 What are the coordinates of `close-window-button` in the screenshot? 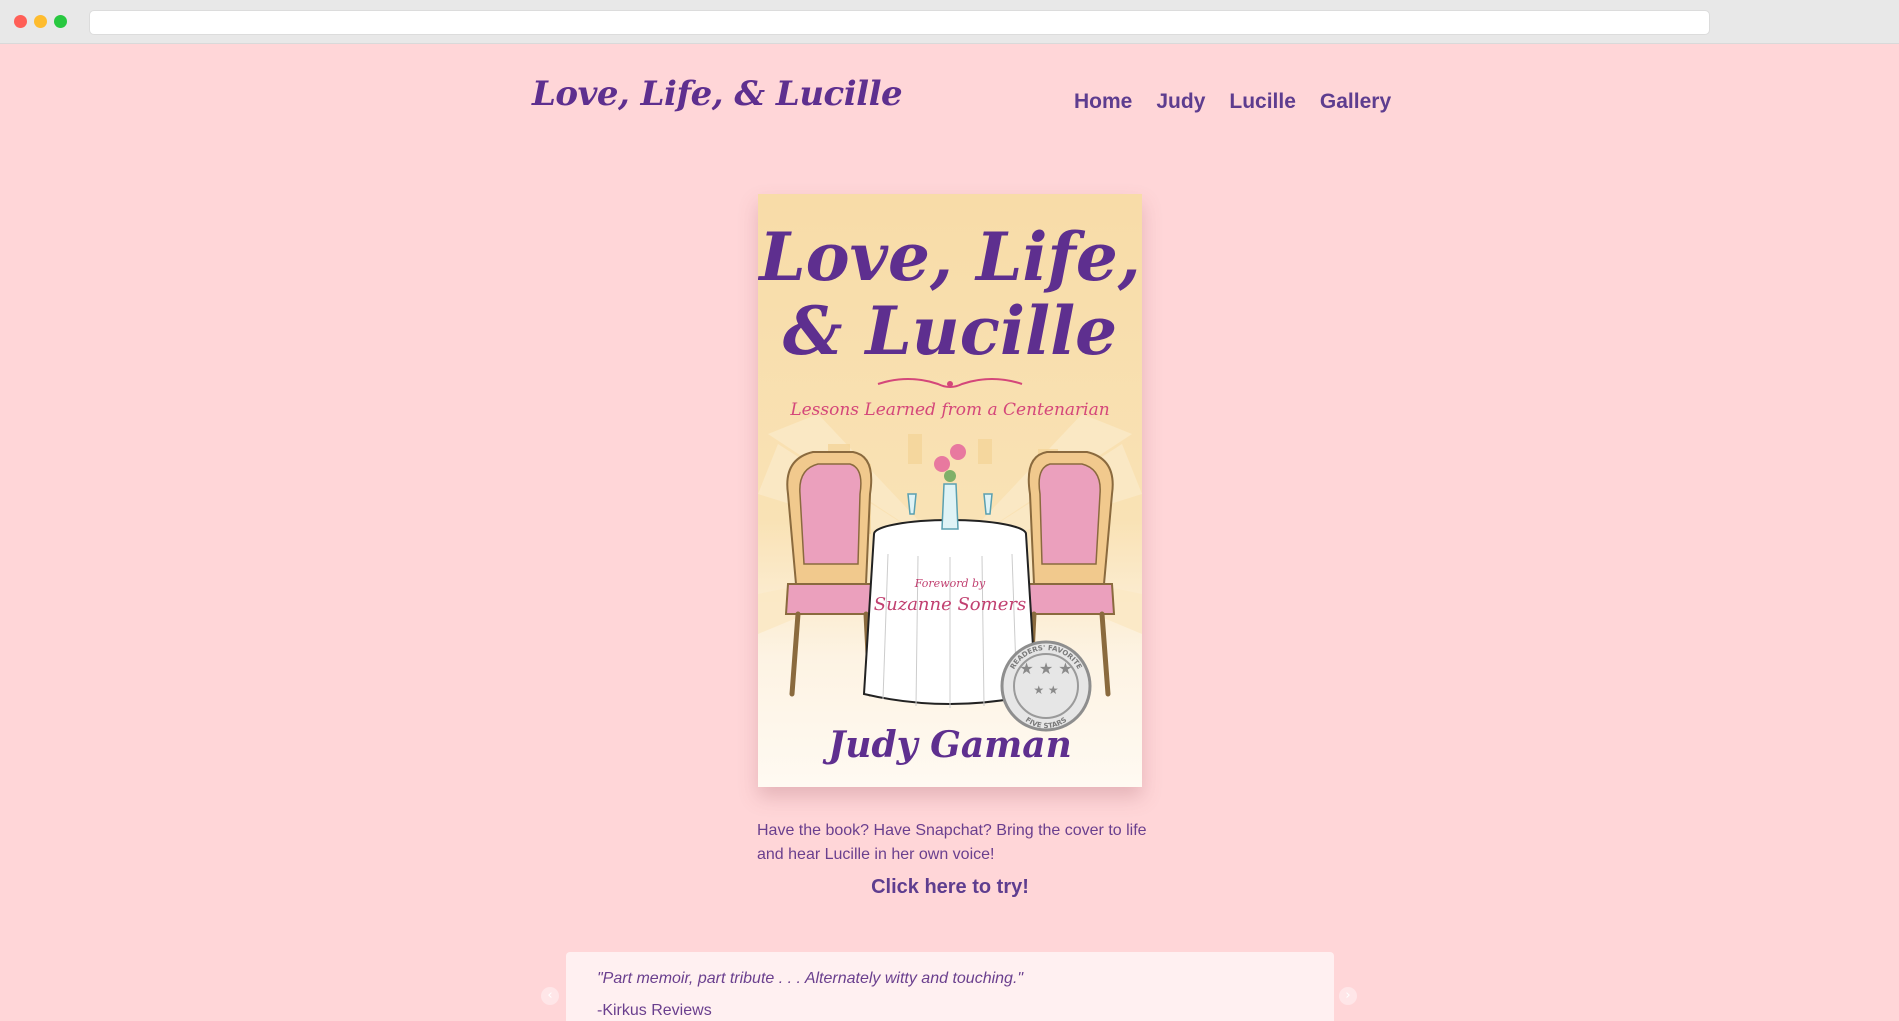 It's located at (20, 21).